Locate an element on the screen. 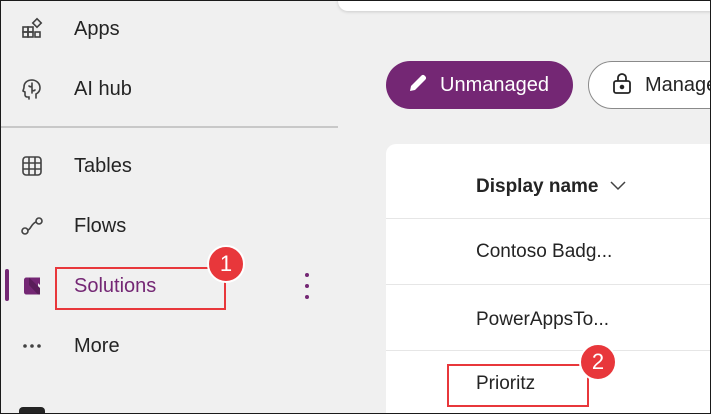  sidebar-item-ai-hub: AI hub is located at coordinates (169, 89).